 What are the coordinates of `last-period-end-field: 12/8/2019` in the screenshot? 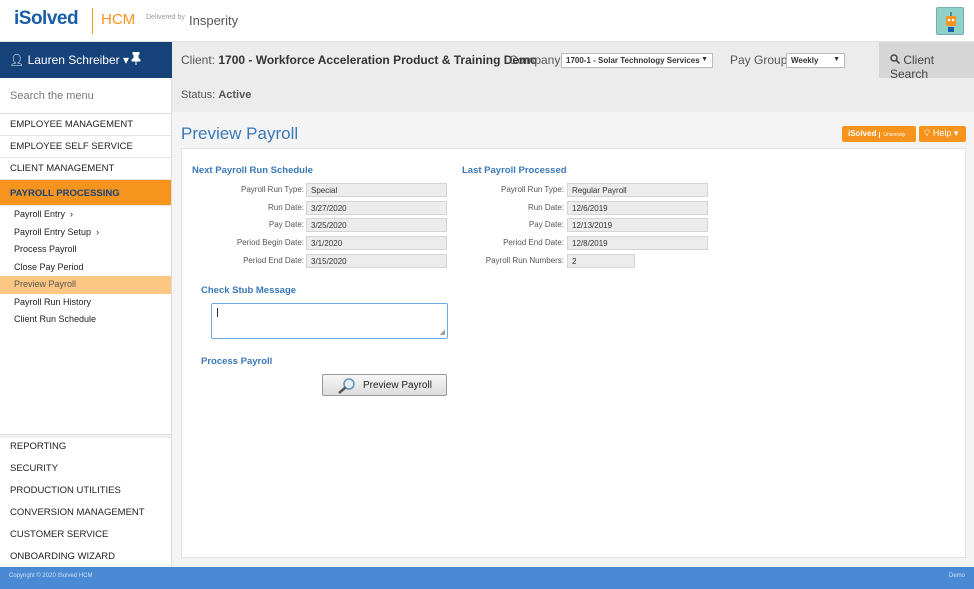 It's located at (637, 243).